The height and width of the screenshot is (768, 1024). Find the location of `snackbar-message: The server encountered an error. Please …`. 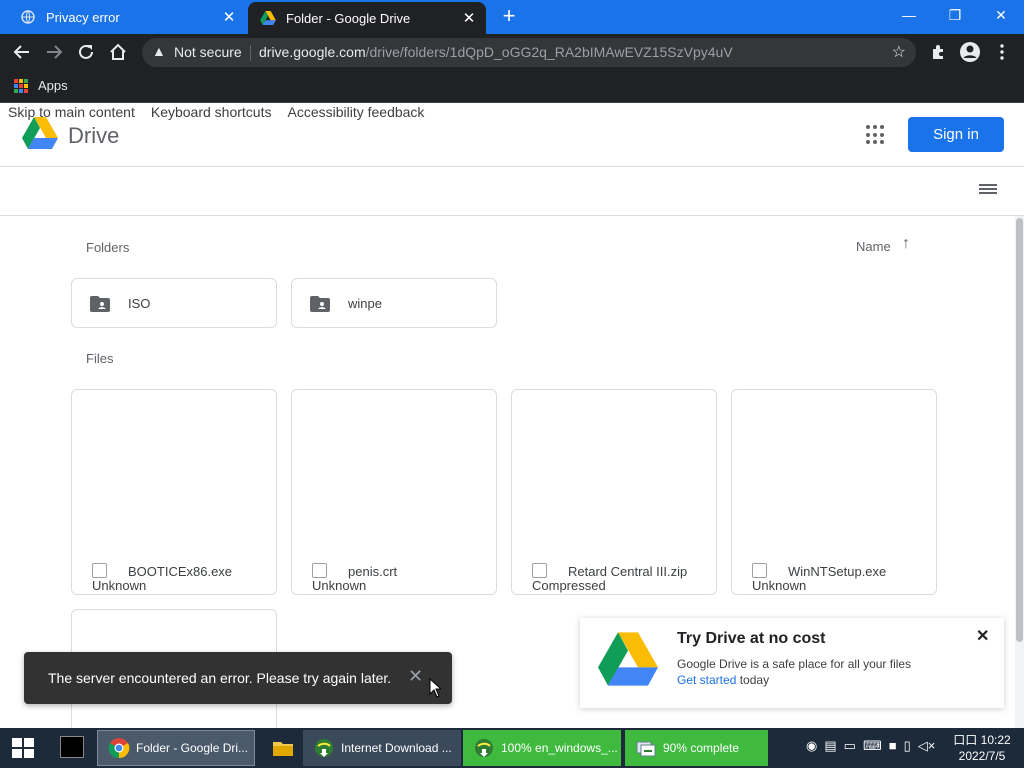

snackbar-message: The server encountered an error. Please … is located at coordinates (220, 678).